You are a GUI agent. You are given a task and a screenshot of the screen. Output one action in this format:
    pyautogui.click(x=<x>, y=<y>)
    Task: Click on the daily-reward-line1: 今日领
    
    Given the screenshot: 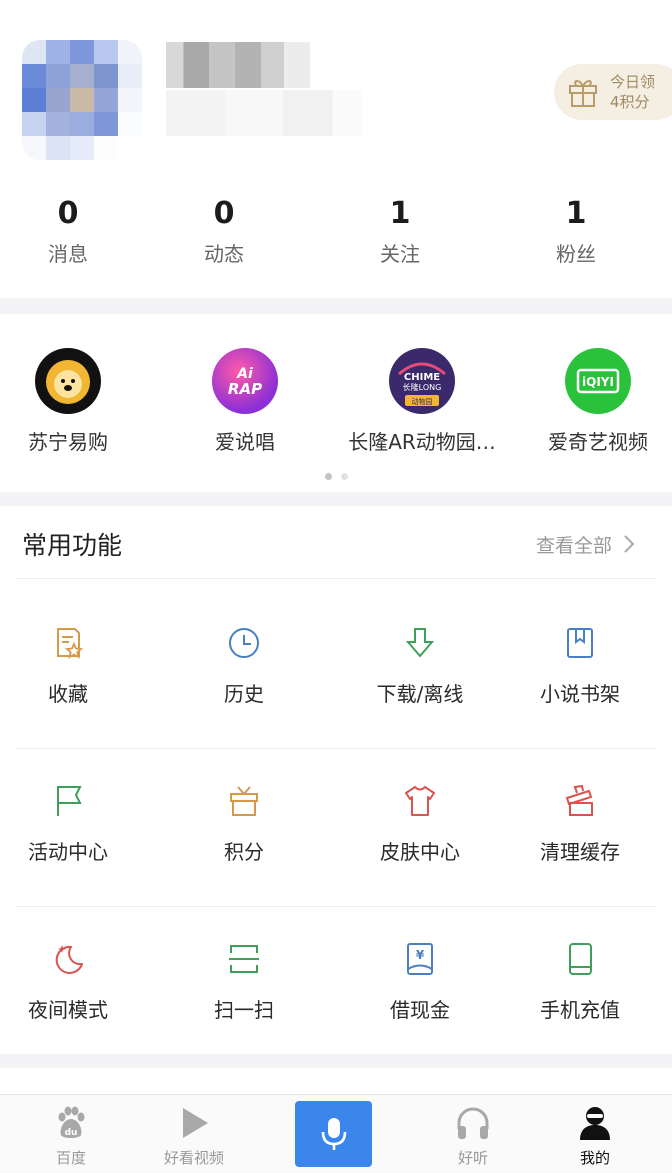 What is the action you would take?
    pyautogui.click(x=633, y=82)
    